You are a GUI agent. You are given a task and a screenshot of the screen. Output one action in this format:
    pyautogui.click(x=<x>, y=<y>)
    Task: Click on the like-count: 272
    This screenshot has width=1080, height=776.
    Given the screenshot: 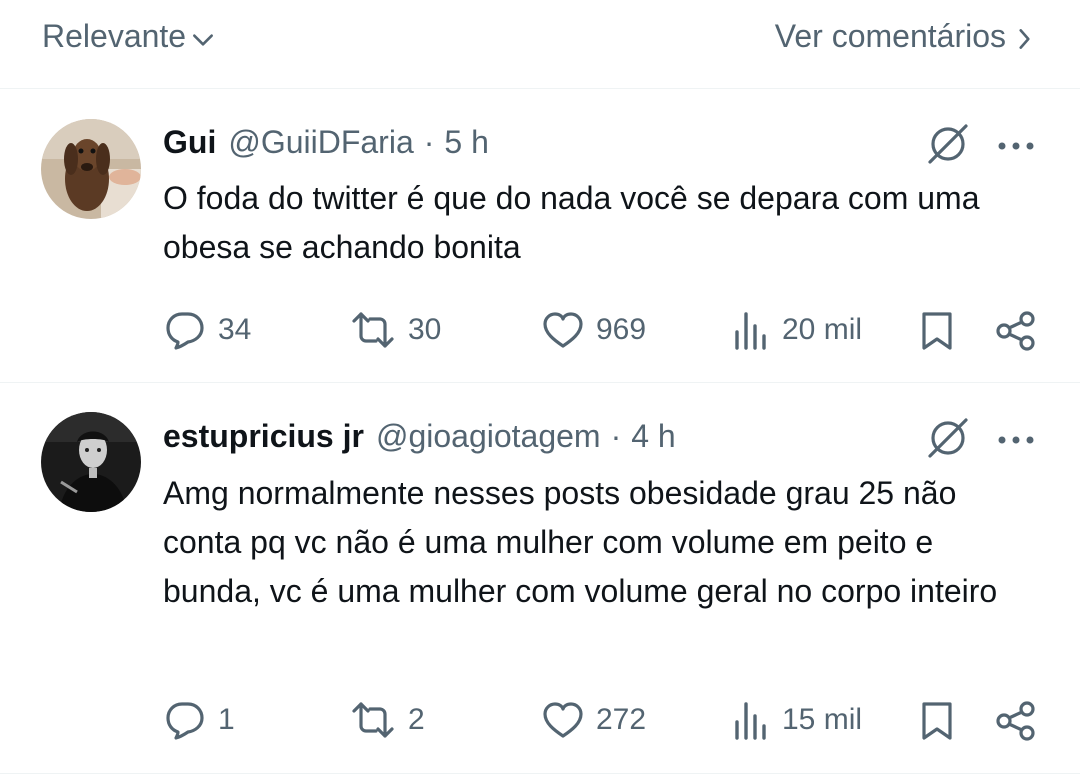 What is the action you would take?
    pyautogui.click(x=621, y=719)
    